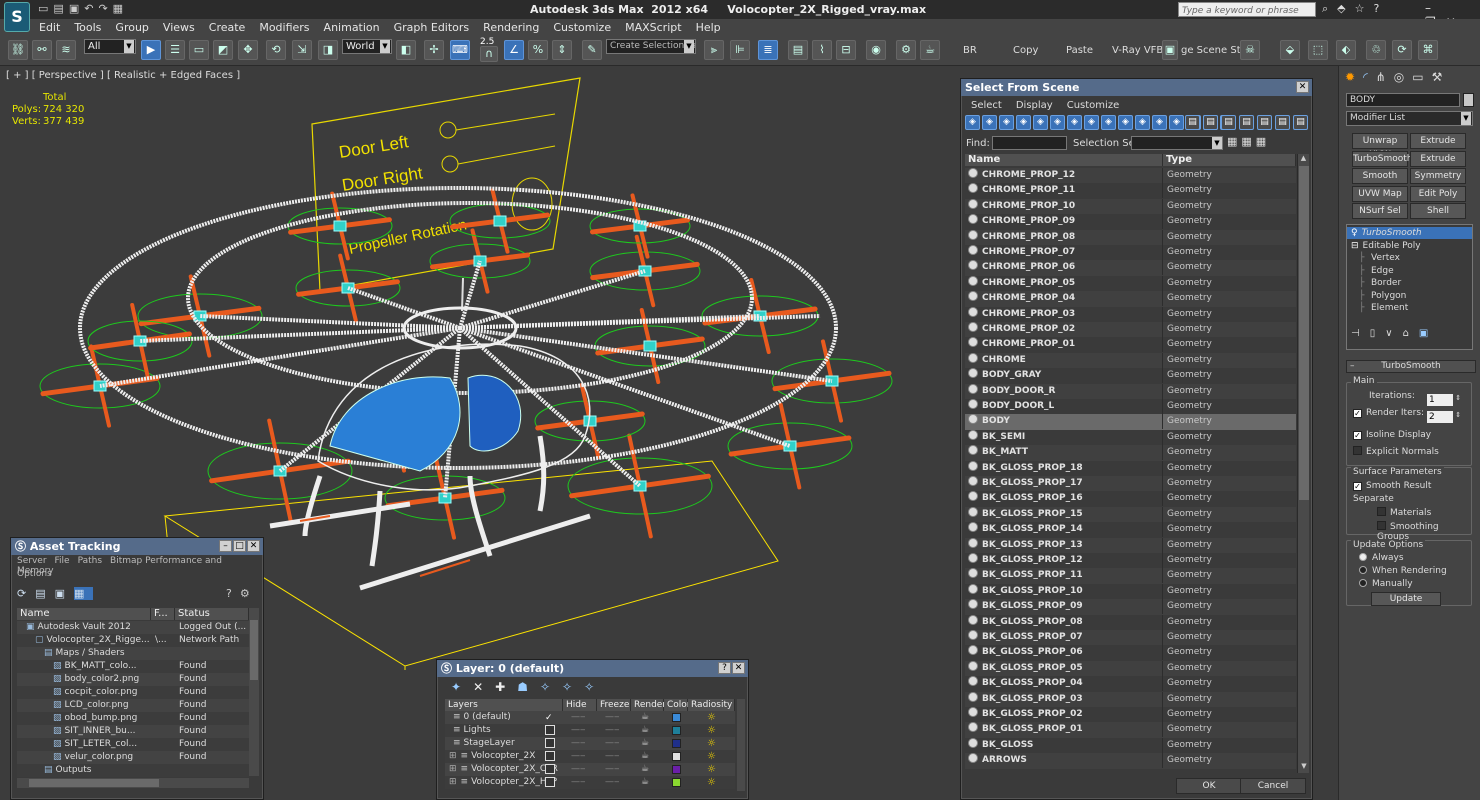 The height and width of the screenshot is (800, 1480). I want to click on select-and-move-icon: ✥, so click(248, 50).